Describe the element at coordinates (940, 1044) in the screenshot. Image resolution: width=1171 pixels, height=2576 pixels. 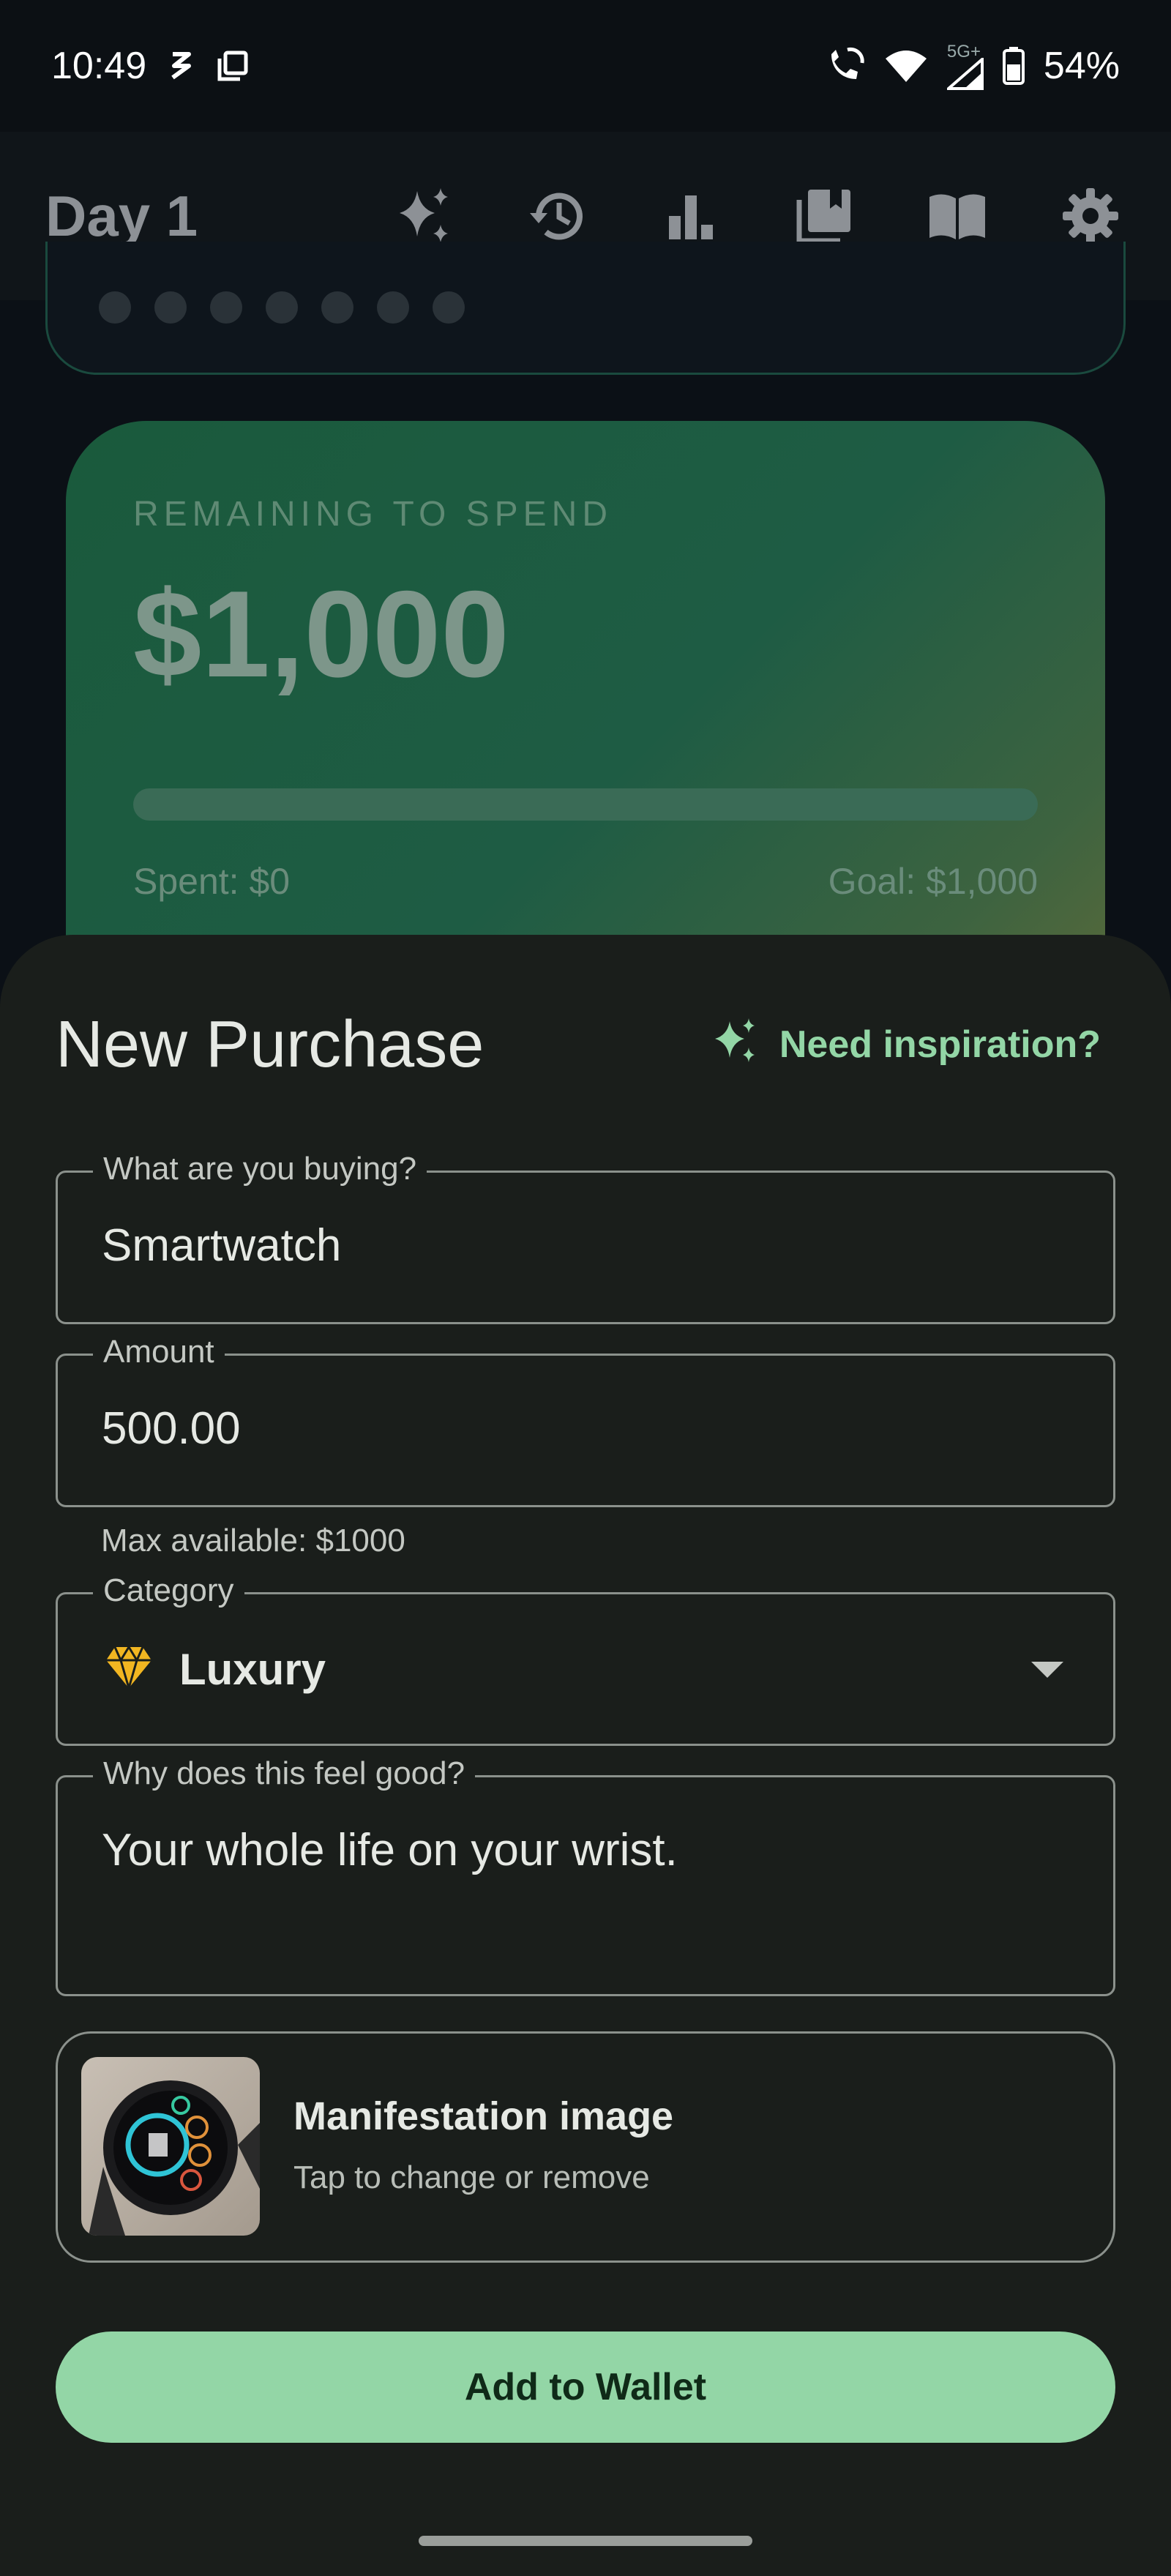
I see `inspiration-label: Need inspiration?` at that location.